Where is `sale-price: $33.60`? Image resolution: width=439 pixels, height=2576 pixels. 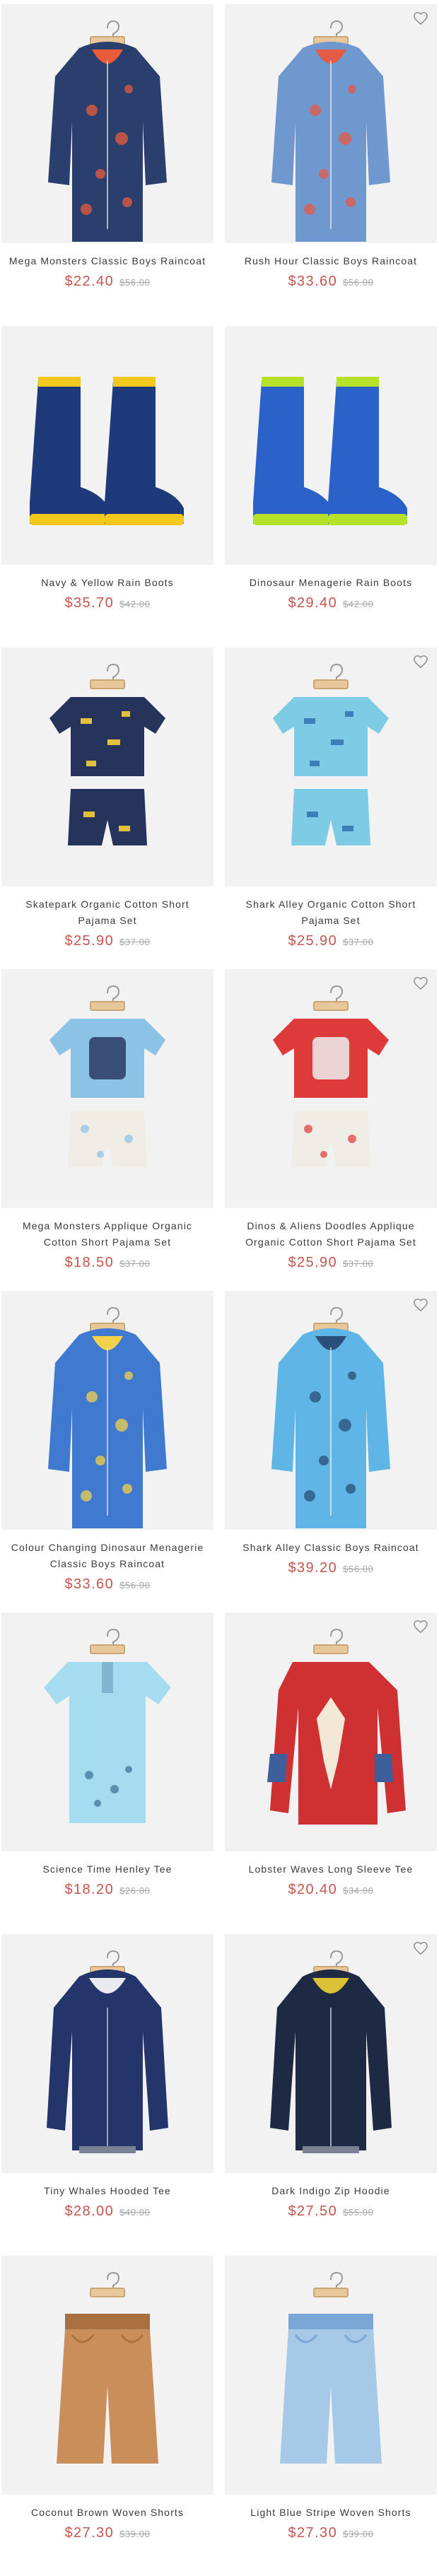 sale-price: $33.60 is located at coordinates (90, 1584).